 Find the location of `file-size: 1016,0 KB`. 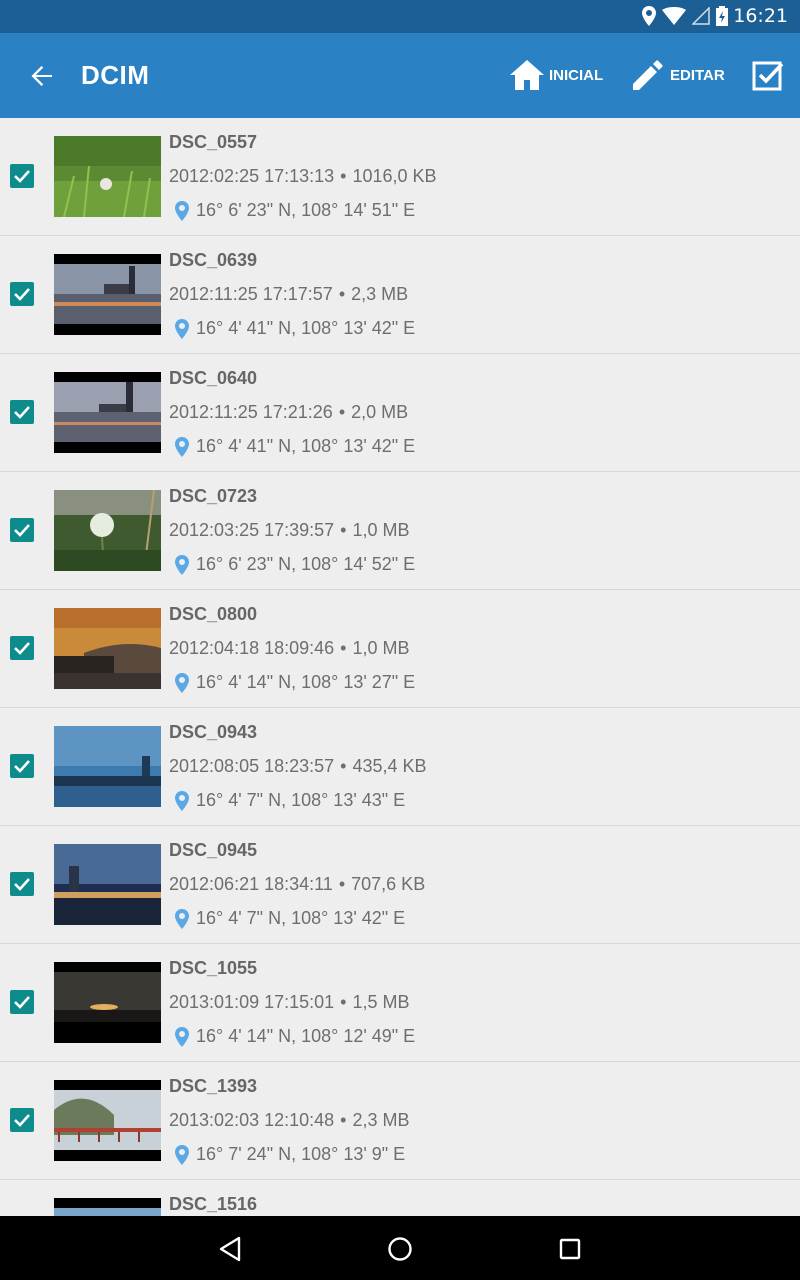

file-size: 1016,0 KB is located at coordinates (394, 176).